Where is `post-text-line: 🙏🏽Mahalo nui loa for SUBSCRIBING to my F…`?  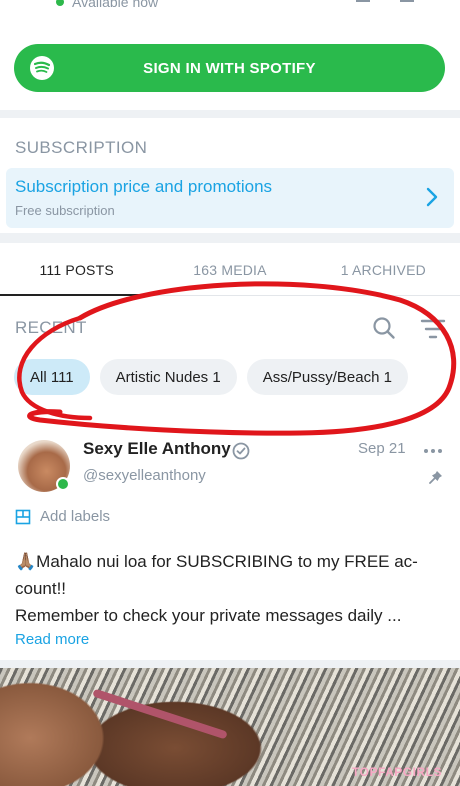
post-text-line: 🙏🏽Mahalo nui loa for SUBSCRIBING to my F… is located at coordinates (216, 561).